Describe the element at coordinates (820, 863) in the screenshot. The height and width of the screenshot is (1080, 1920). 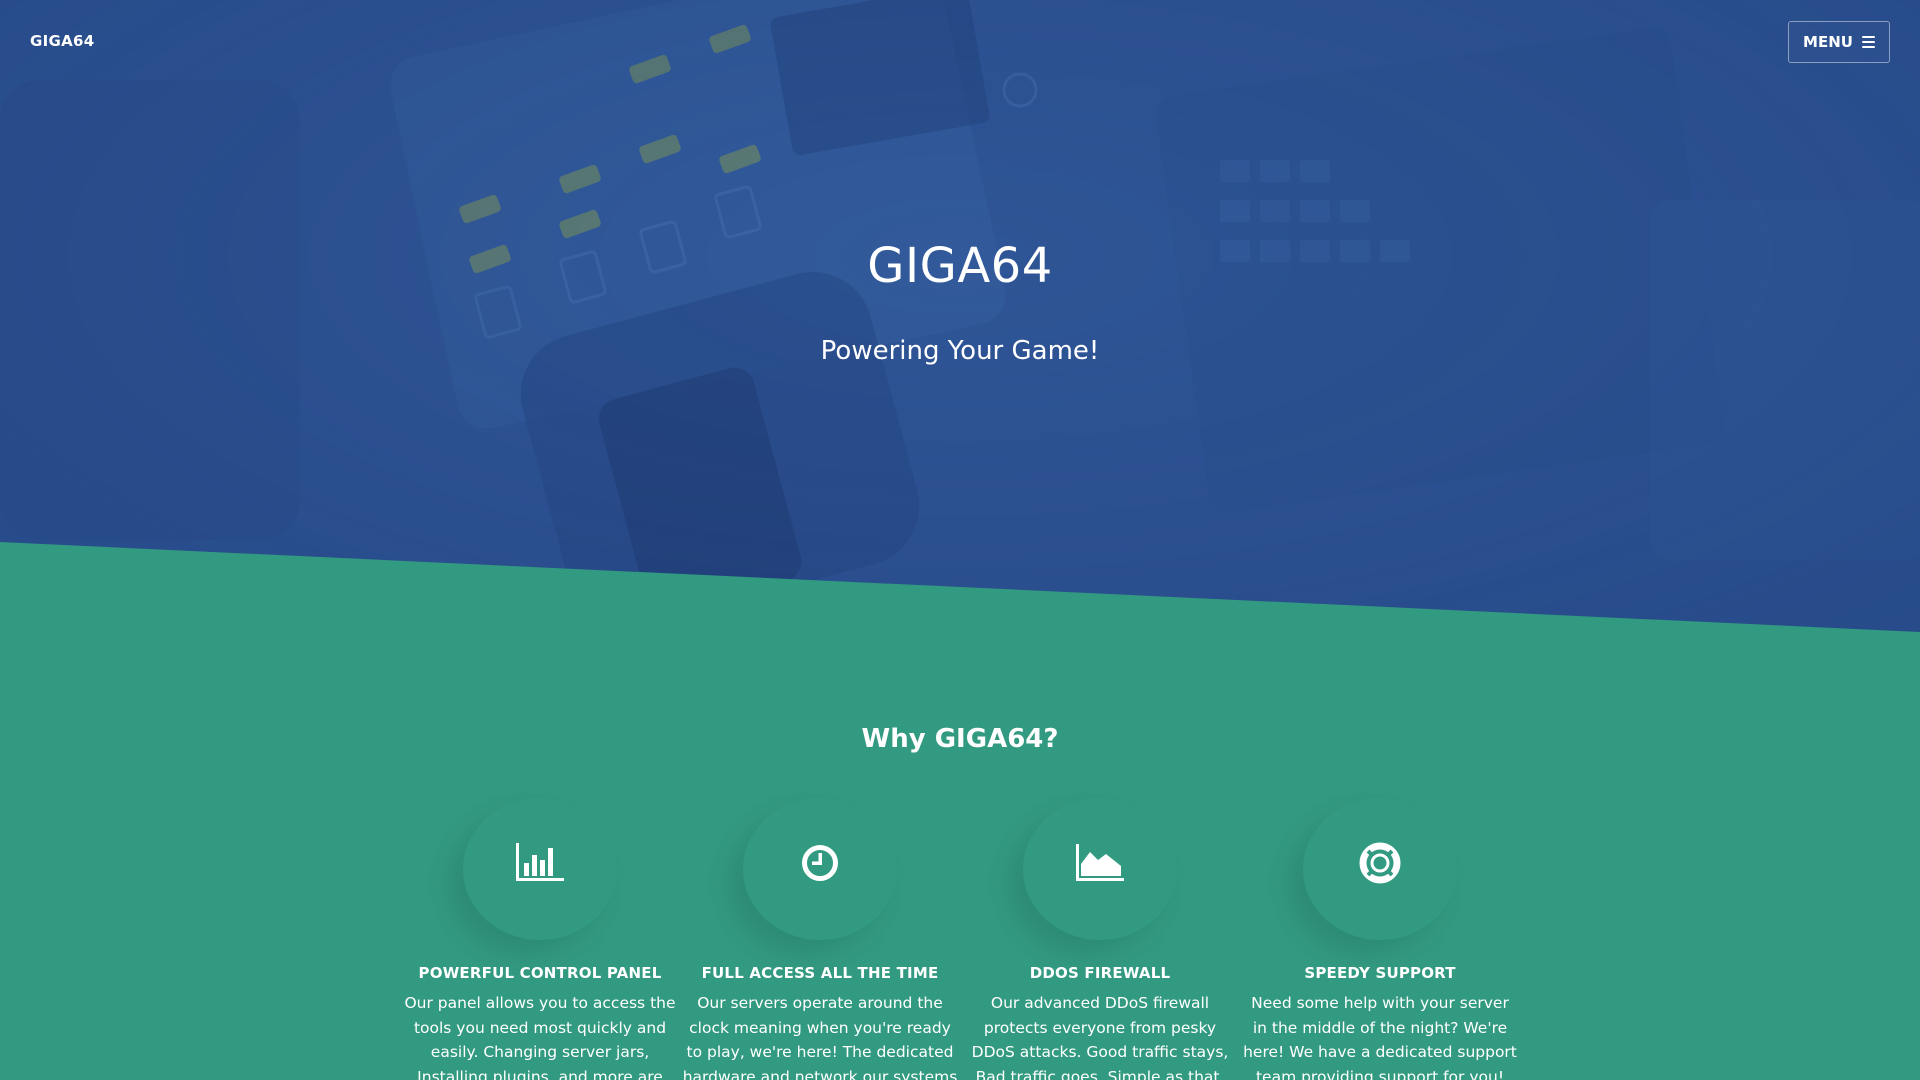
I see `clock-icon` at that location.